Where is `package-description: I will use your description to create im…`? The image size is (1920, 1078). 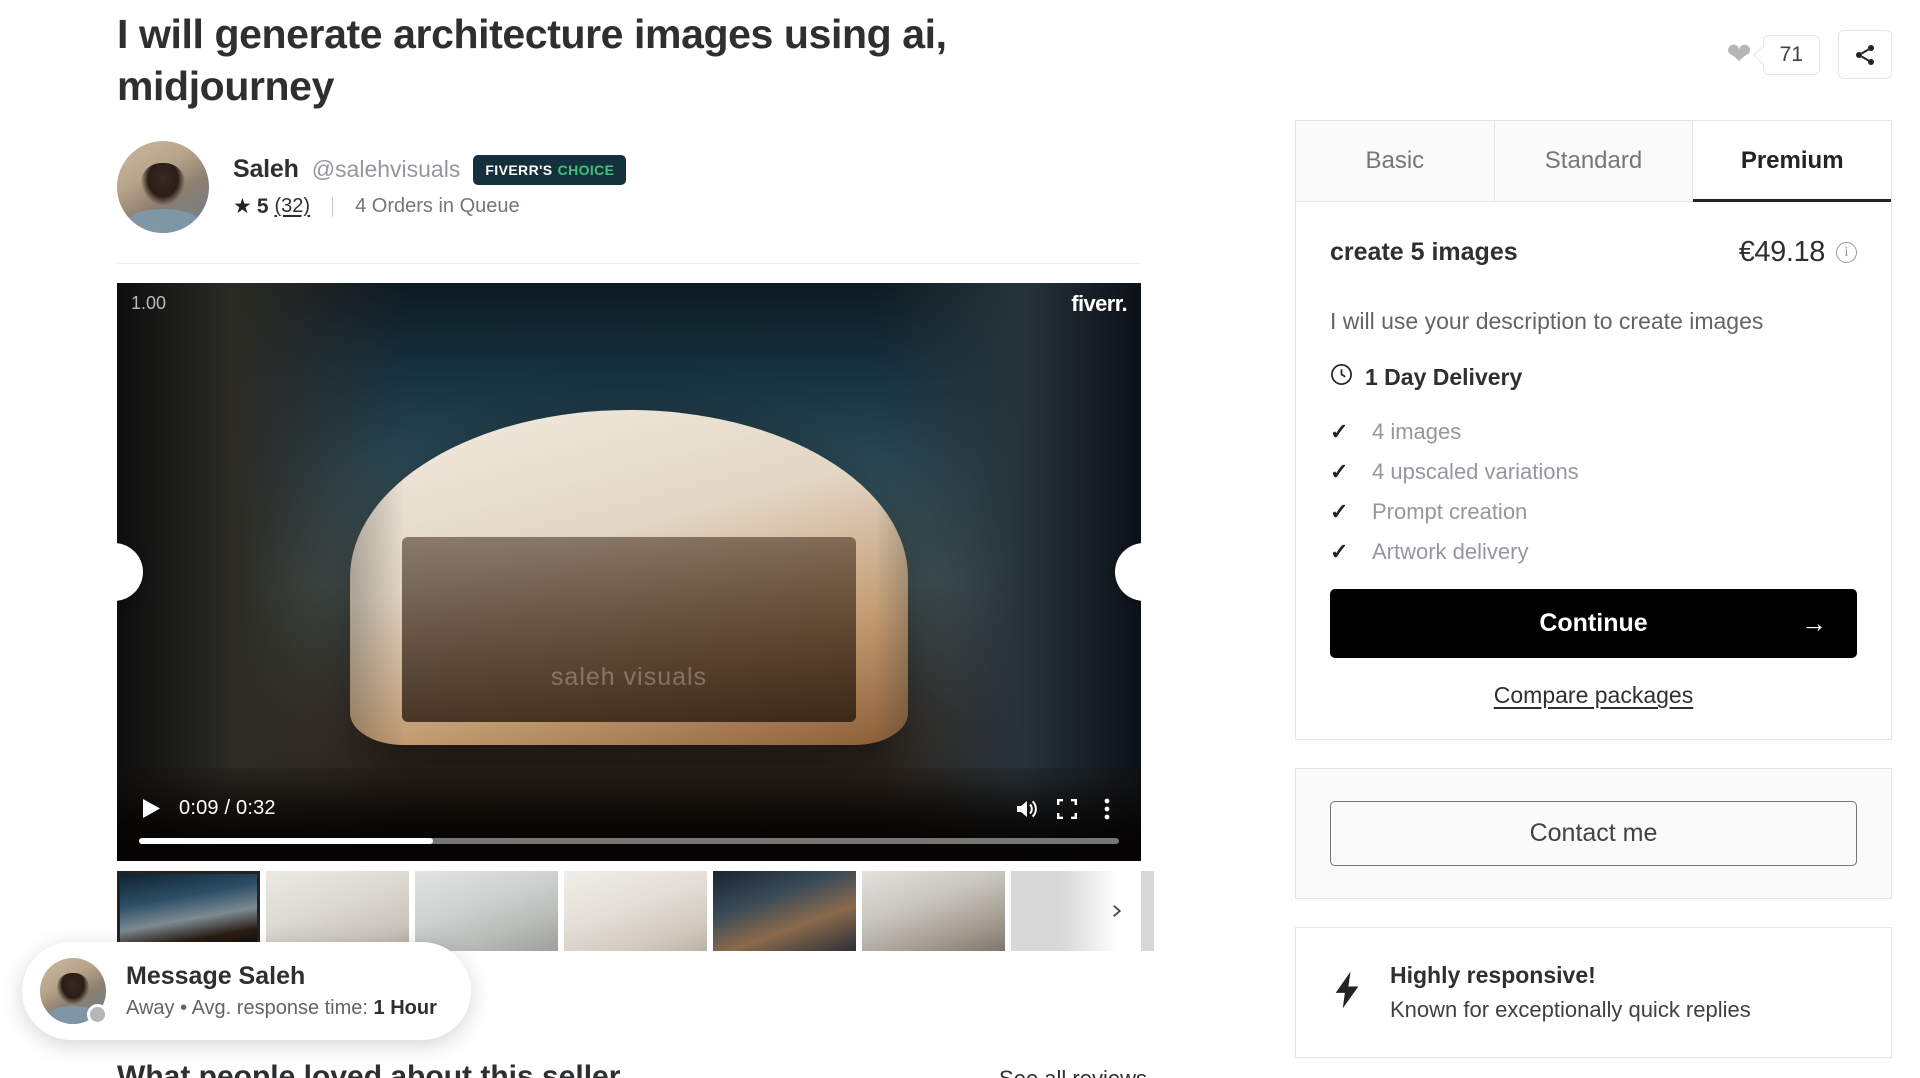
package-description: I will use your description to create im… is located at coordinates (1547, 321).